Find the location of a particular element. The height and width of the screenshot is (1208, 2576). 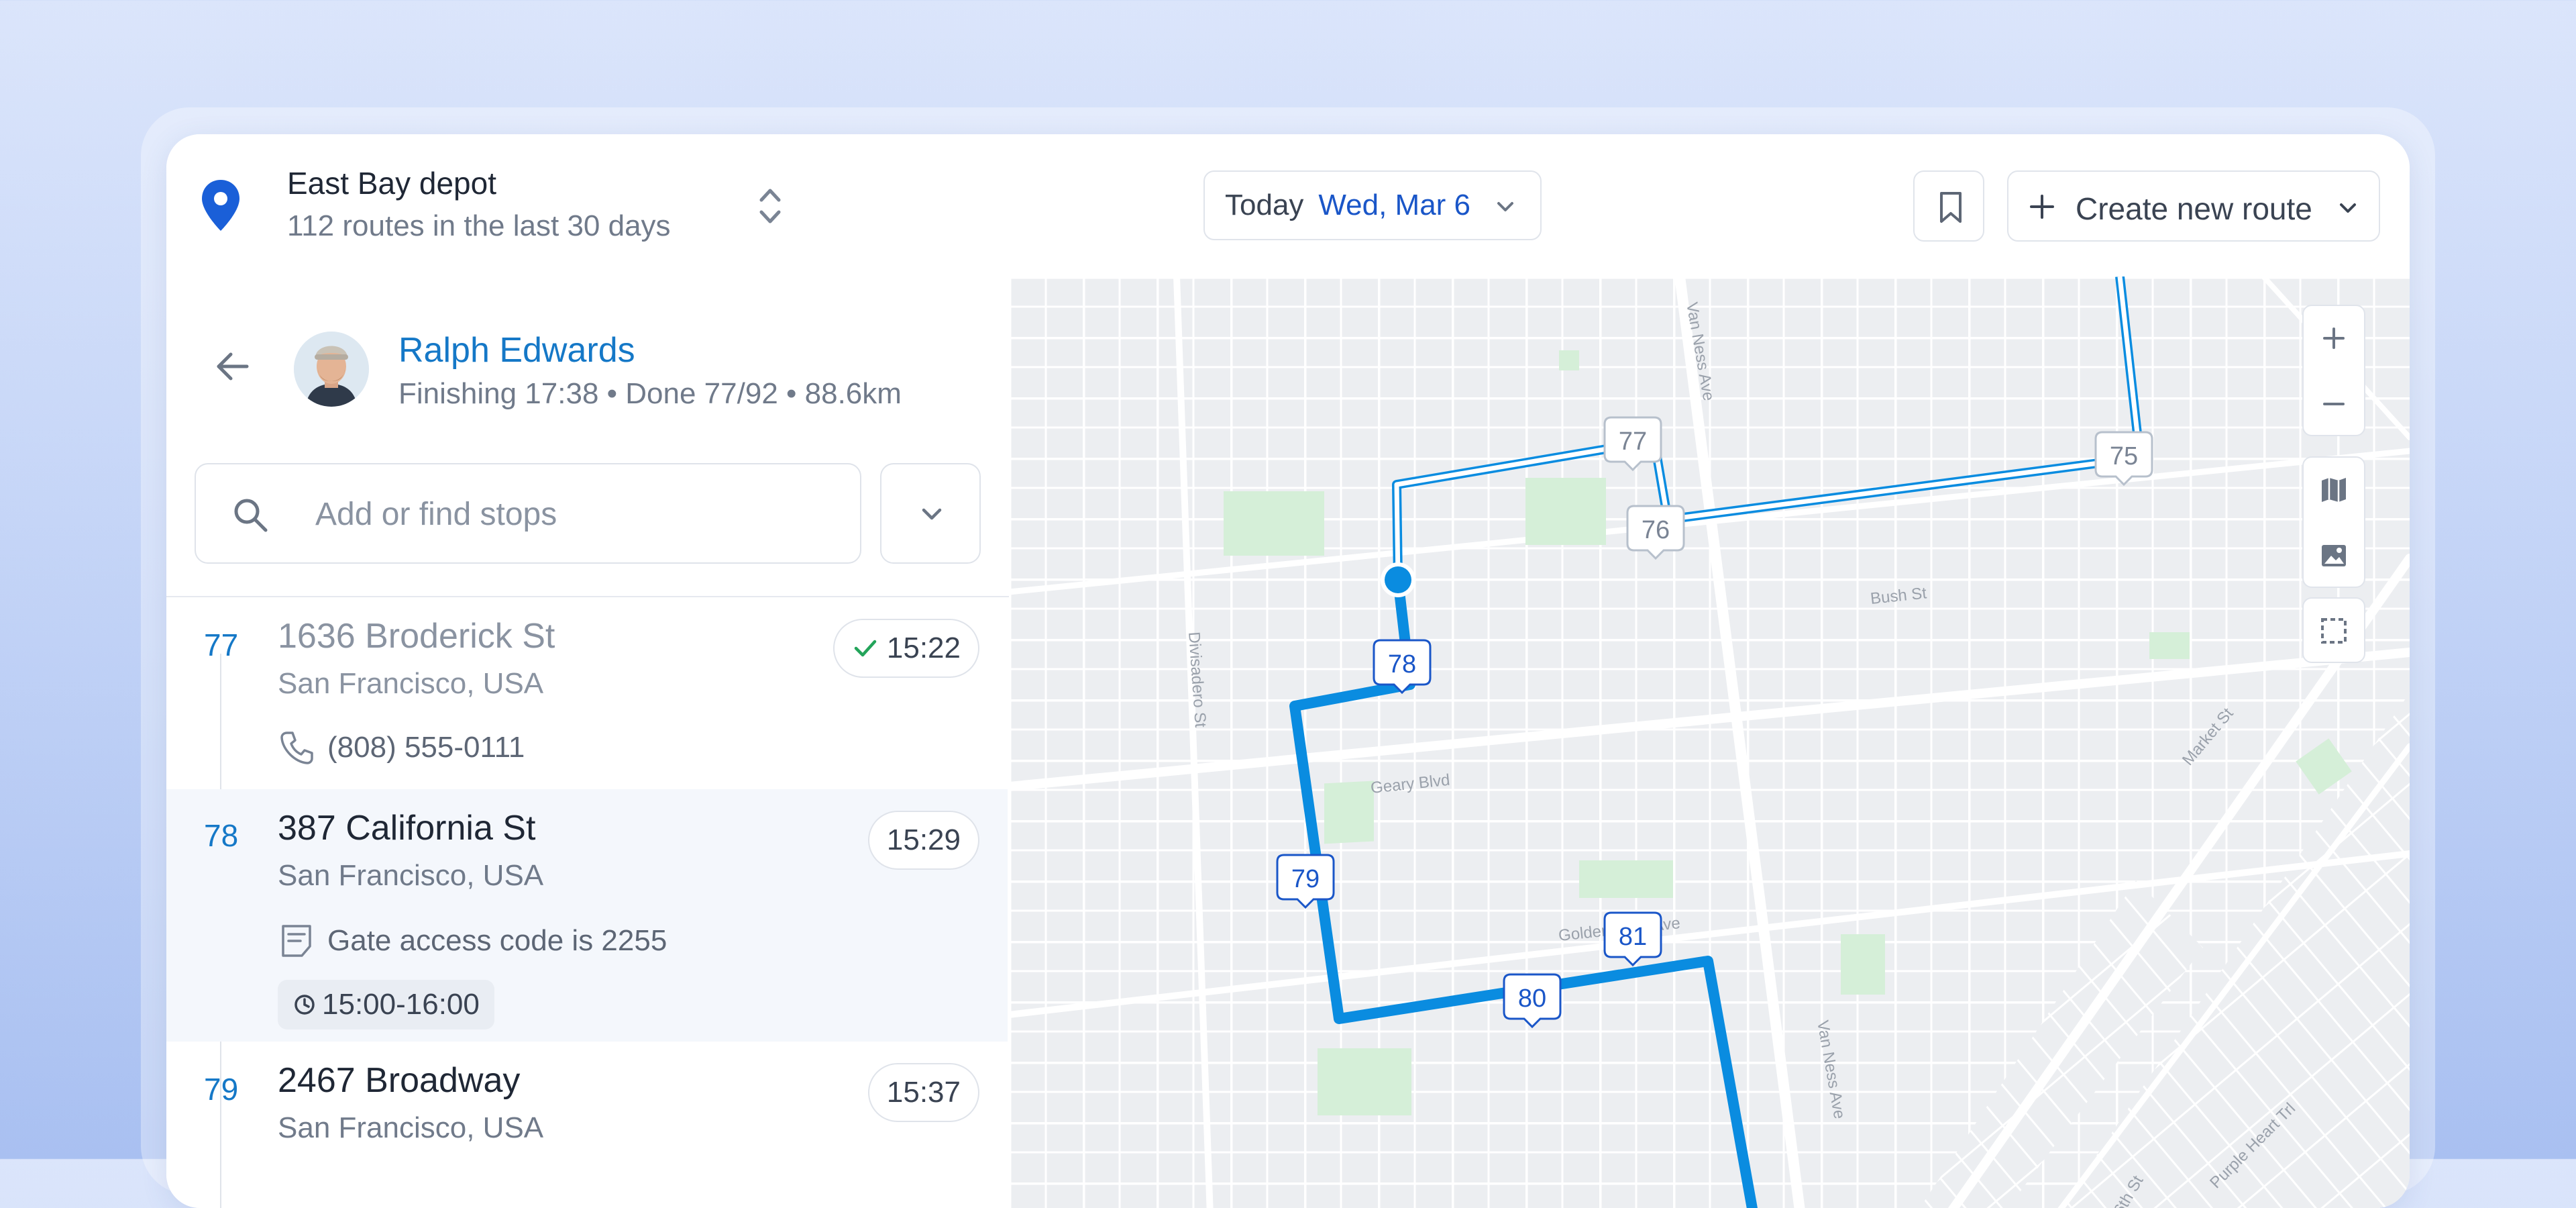

stop-time: 15:22 is located at coordinates (923, 648).